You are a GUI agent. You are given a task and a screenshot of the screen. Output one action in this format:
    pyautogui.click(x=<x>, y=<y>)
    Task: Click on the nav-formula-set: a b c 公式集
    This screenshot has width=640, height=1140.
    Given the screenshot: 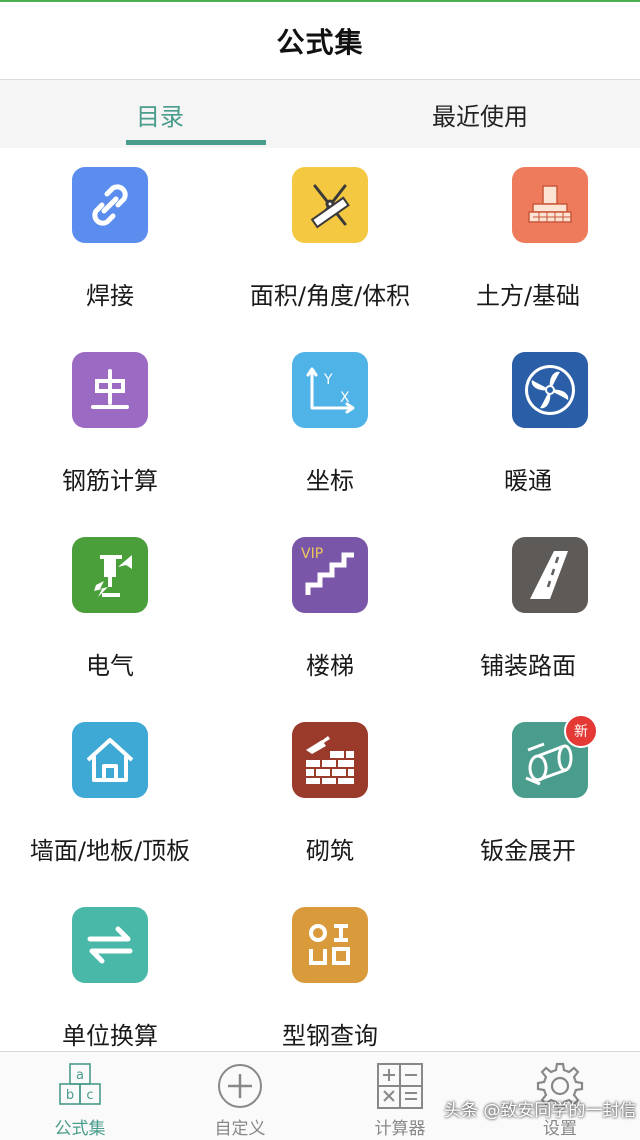 What is the action you would take?
    pyautogui.click(x=80, y=1096)
    